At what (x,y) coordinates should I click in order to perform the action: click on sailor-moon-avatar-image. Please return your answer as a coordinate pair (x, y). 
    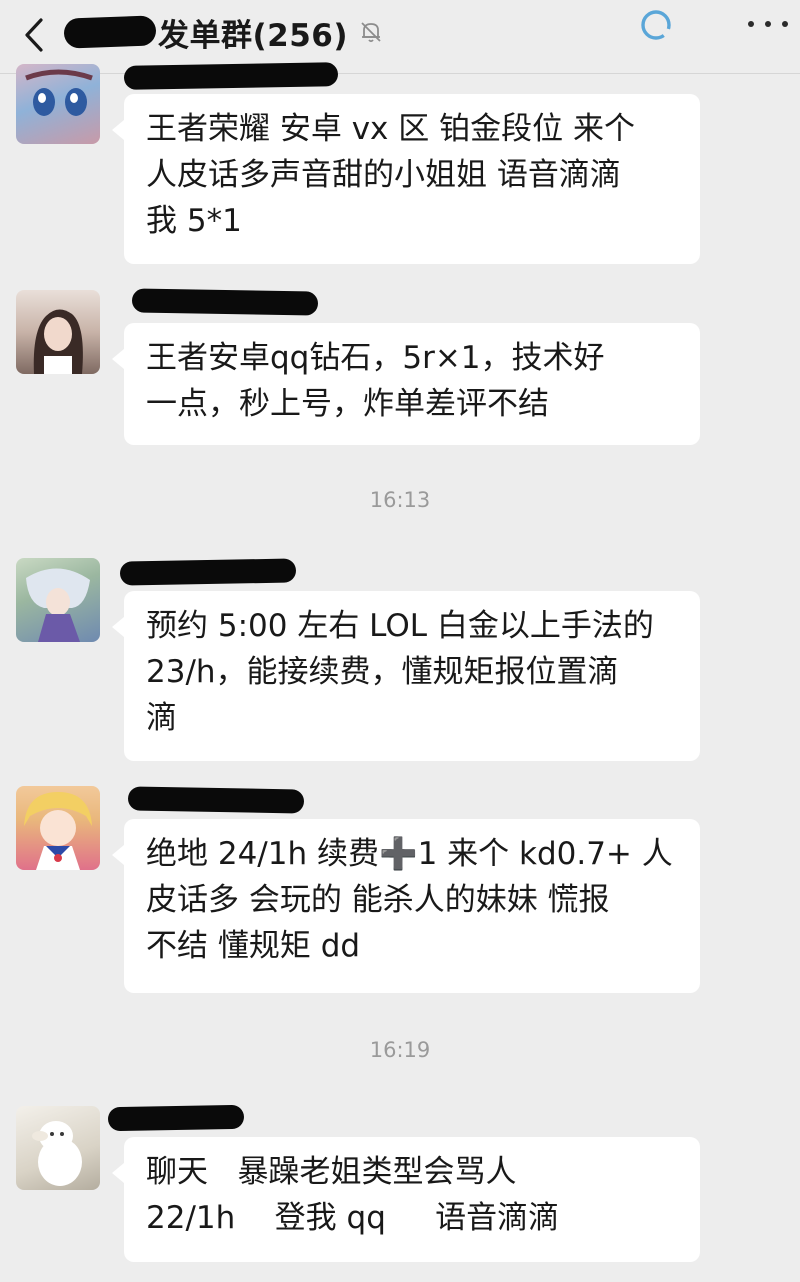
    Looking at the image, I should click on (58, 831).